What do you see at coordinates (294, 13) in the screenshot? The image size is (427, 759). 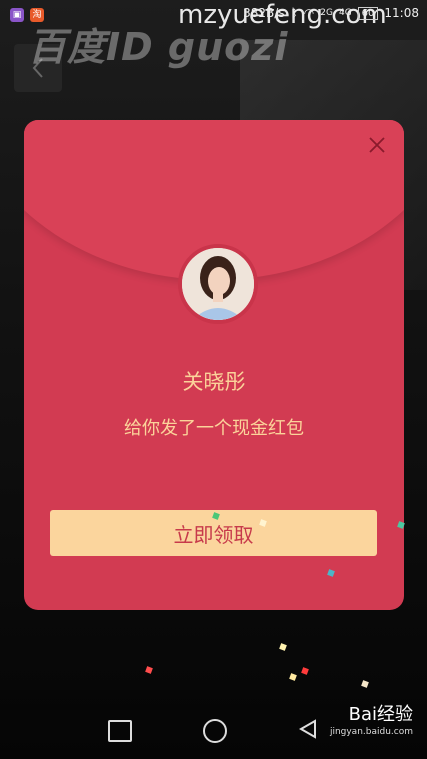 I see `bluetooth-icon: ᛒ` at bounding box center [294, 13].